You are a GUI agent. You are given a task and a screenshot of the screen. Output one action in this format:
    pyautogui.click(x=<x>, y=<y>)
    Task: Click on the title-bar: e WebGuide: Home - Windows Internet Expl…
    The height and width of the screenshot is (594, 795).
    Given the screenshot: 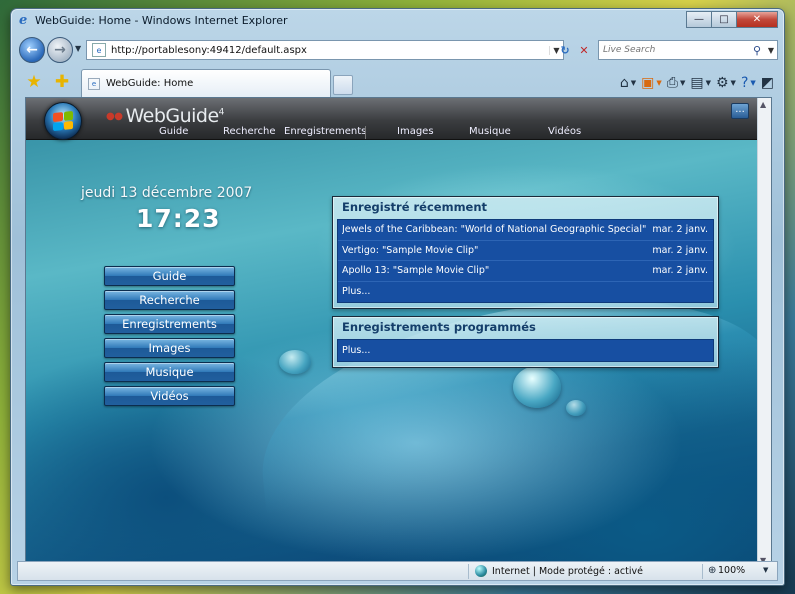 What is the action you would take?
    pyautogui.click(x=397, y=21)
    